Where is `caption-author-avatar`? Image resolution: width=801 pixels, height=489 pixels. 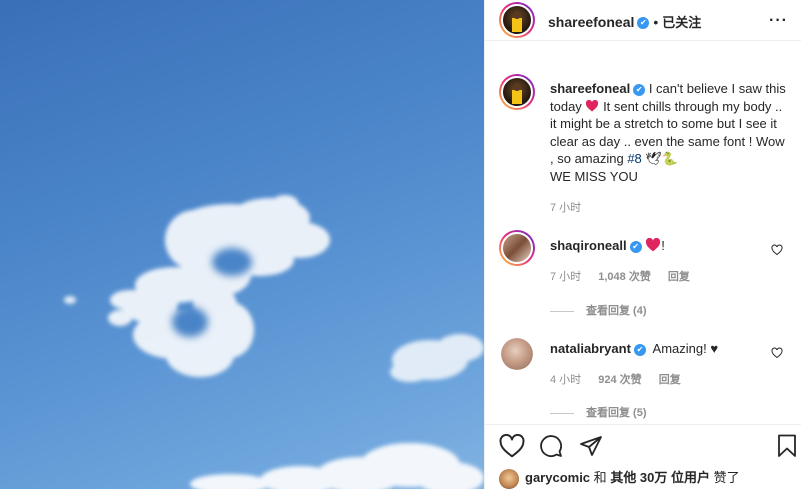 caption-author-avatar is located at coordinates (517, 92).